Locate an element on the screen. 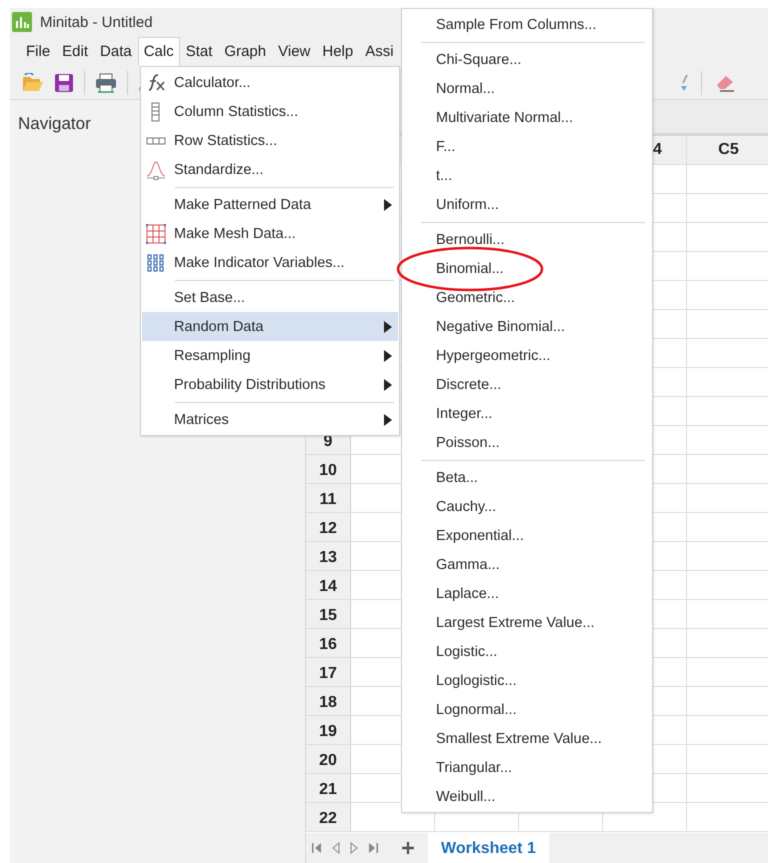 This screenshot has height=863, width=768. indicator-variables-icon is located at coordinates (156, 262).